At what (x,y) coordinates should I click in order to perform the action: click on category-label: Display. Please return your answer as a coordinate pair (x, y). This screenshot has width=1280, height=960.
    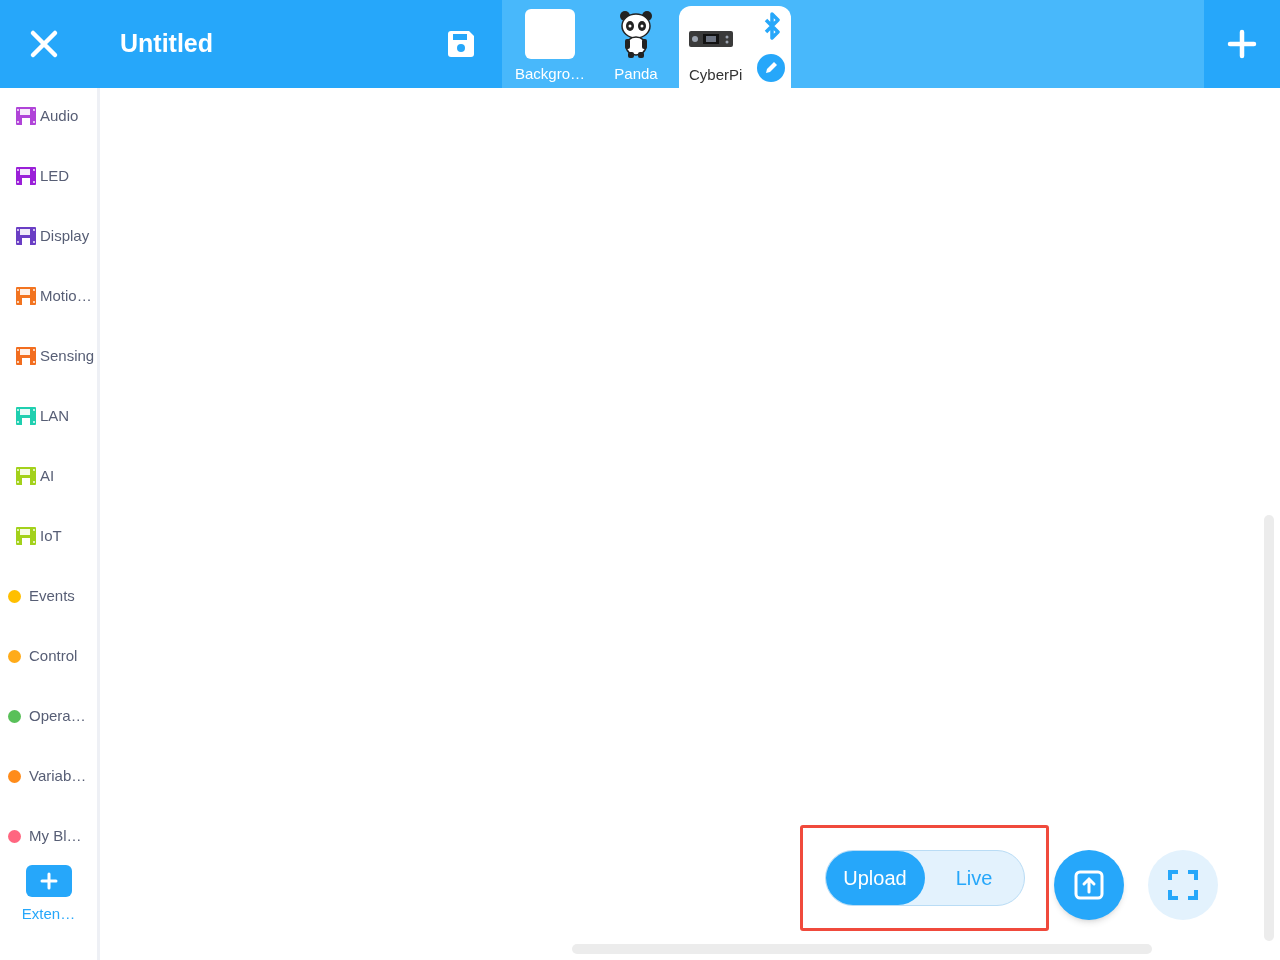
    Looking at the image, I should click on (65, 236).